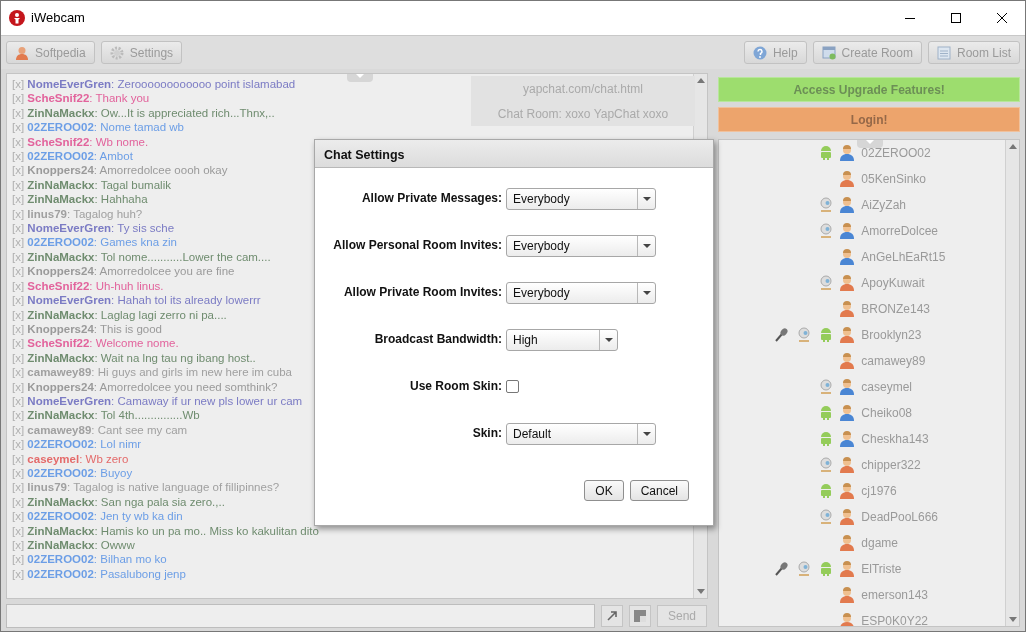  I want to click on message-input, so click(300, 616).